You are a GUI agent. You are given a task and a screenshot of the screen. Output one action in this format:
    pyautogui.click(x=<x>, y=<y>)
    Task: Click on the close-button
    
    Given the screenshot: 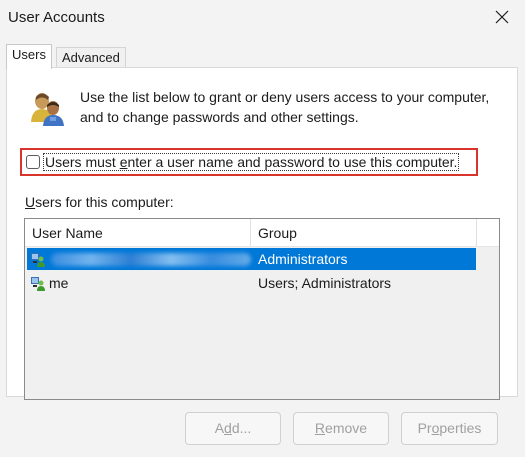 What is the action you would take?
    pyautogui.click(x=502, y=17)
    